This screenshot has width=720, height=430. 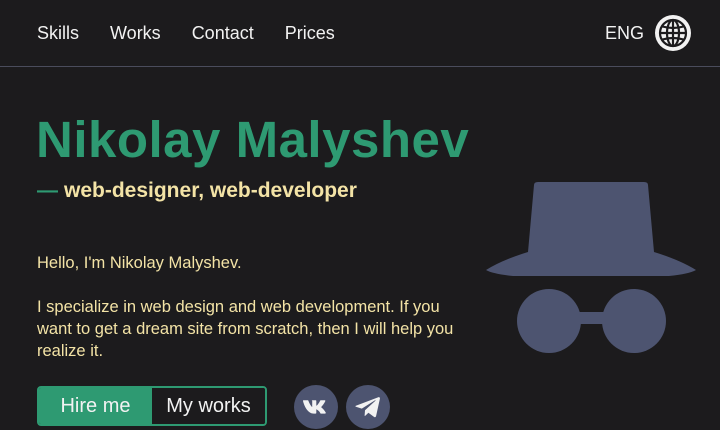 I want to click on my-works-button: My works, so click(x=208, y=406).